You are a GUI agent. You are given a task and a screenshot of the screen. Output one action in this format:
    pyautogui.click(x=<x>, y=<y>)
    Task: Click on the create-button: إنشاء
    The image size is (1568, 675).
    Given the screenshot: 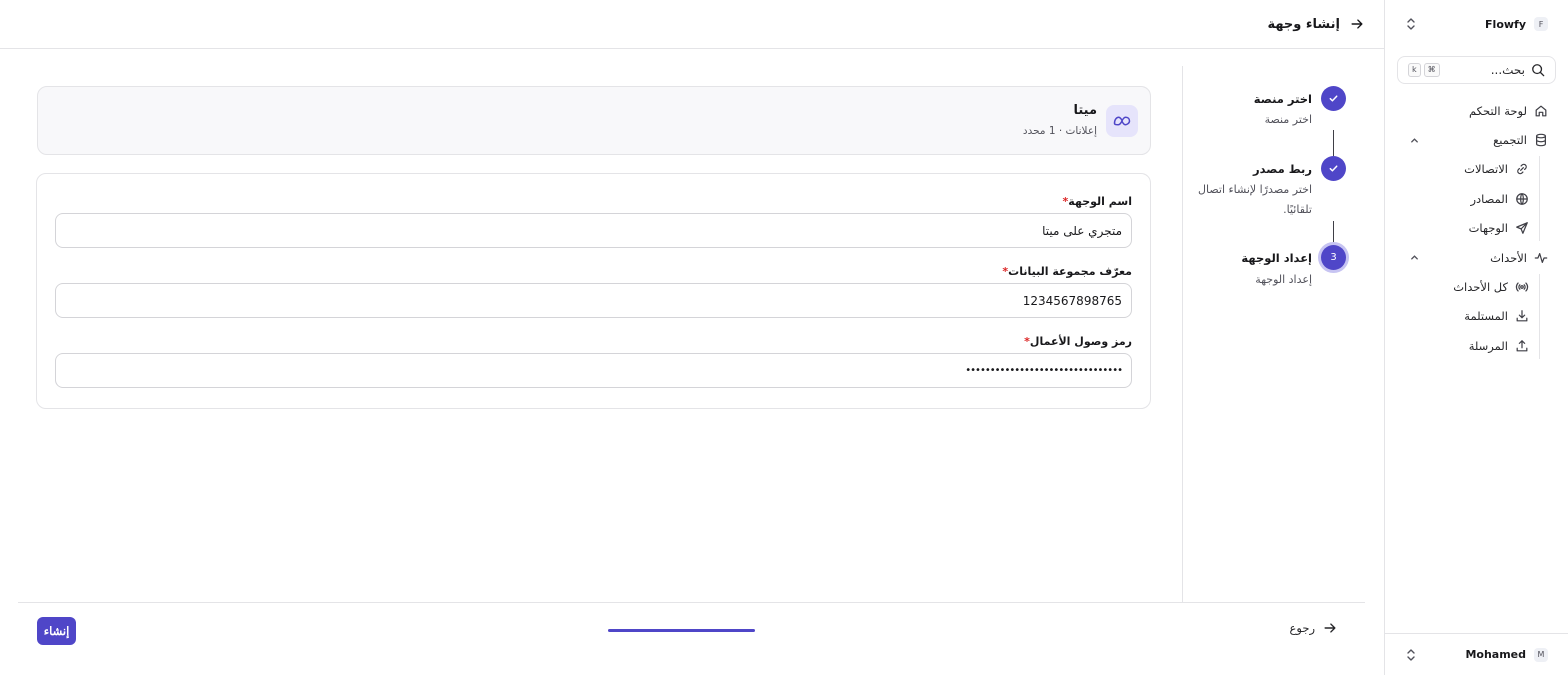 What is the action you would take?
    pyautogui.click(x=56, y=631)
    